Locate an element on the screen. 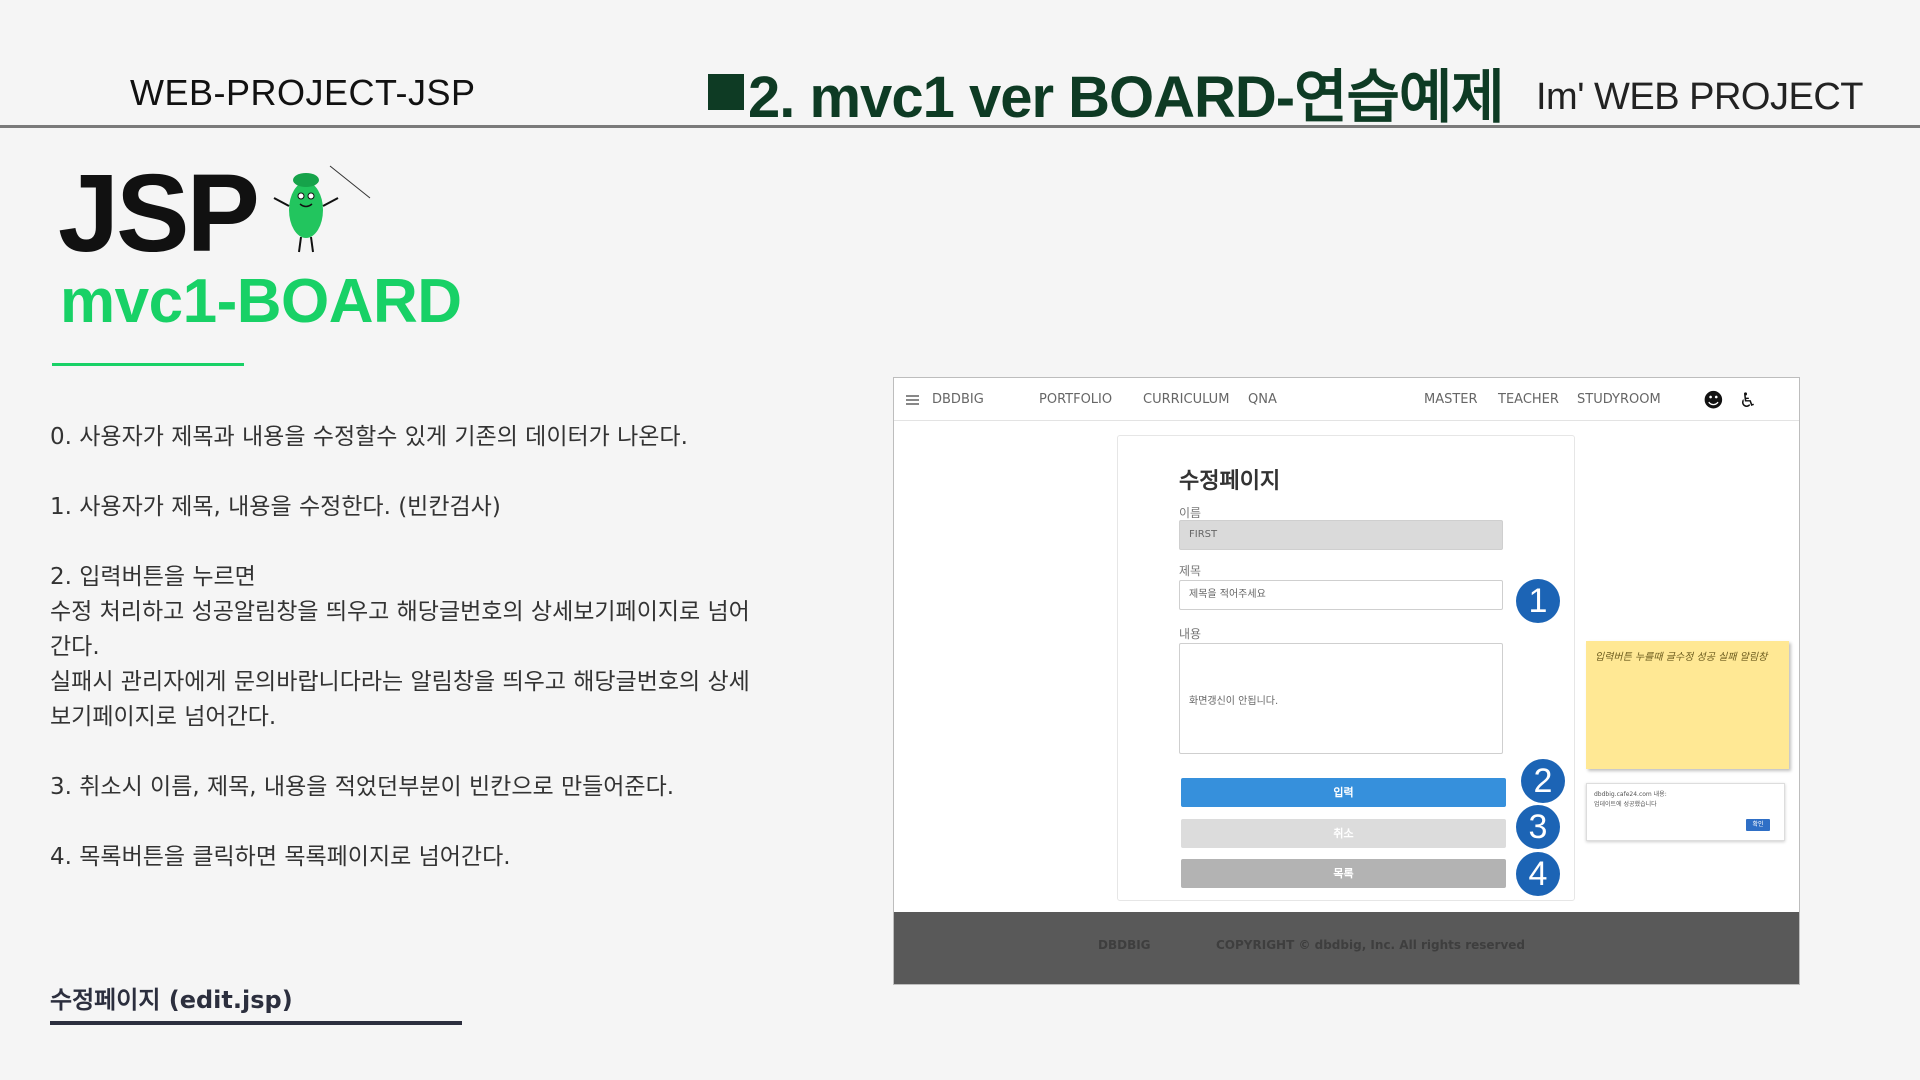 Image resolution: width=1920 pixels, height=1080 pixels. project-label: WEB-PROJECT-JSP is located at coordinates (303, 92).